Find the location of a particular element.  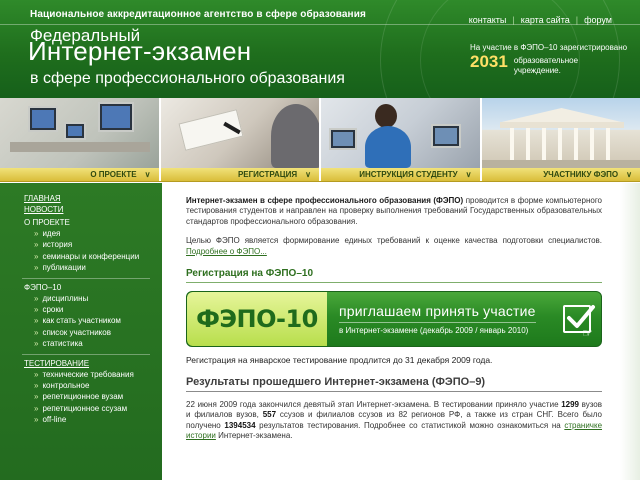

sidebar-item-history: » история is located at coordinates (98, 244).